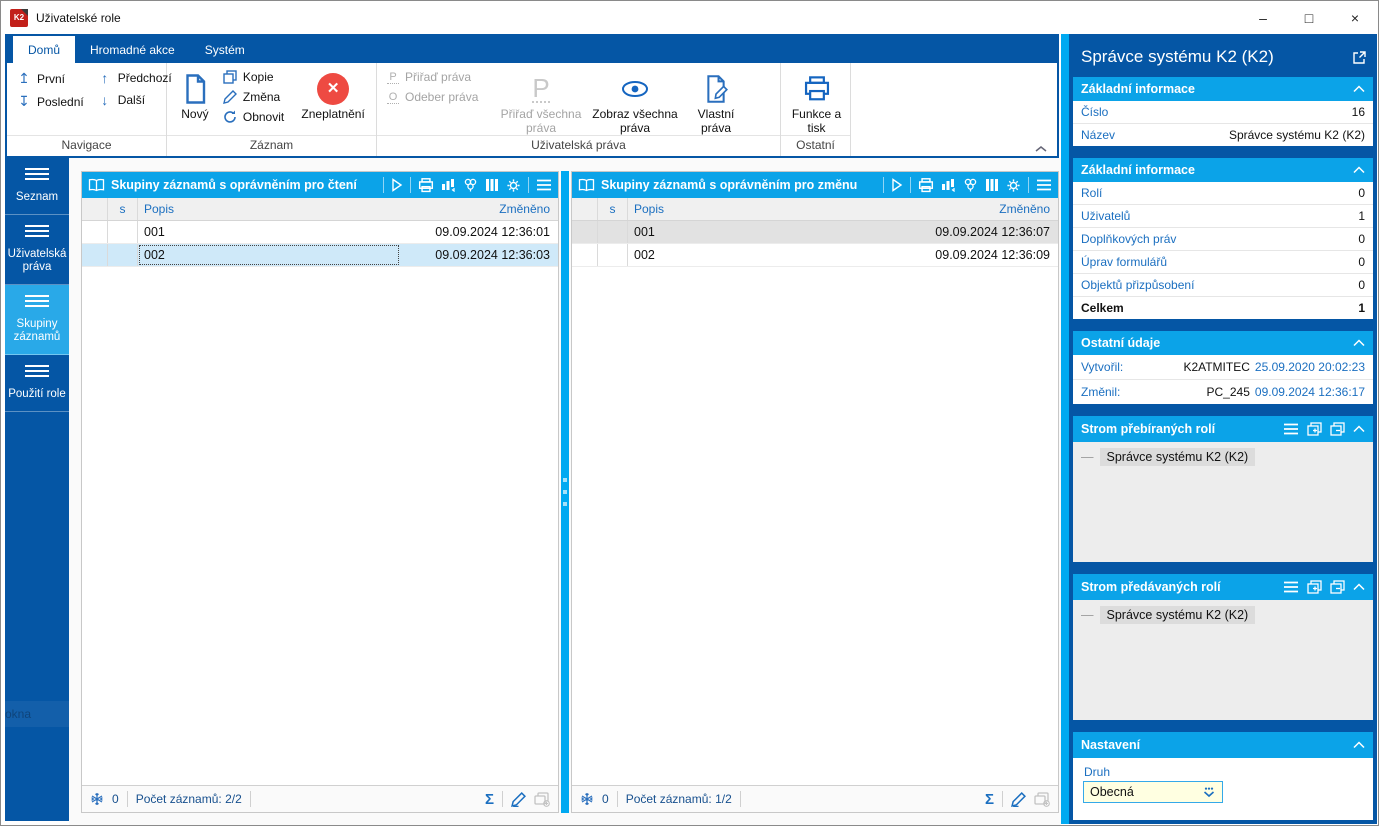 Image resolution: width=1379 pixels, height=826 pixels. What do you see at coordinates (1112, 792) in the screenshot?
I see `druh-dropdown-value: Obecná` at bounding box center [1112, 792].